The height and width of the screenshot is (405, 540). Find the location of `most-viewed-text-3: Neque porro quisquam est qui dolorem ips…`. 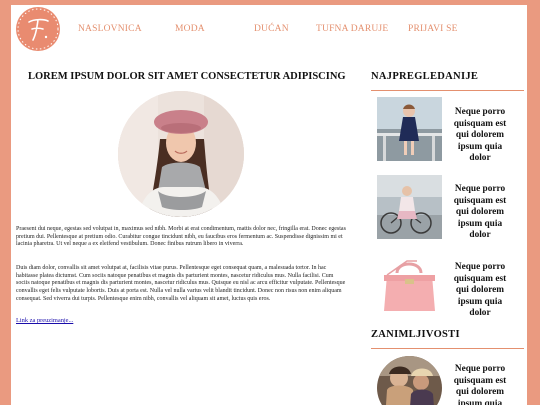

most-viewed-text-3: Neque porro quisquam est qui dolorem ips… is located at coordinates (480, 291).